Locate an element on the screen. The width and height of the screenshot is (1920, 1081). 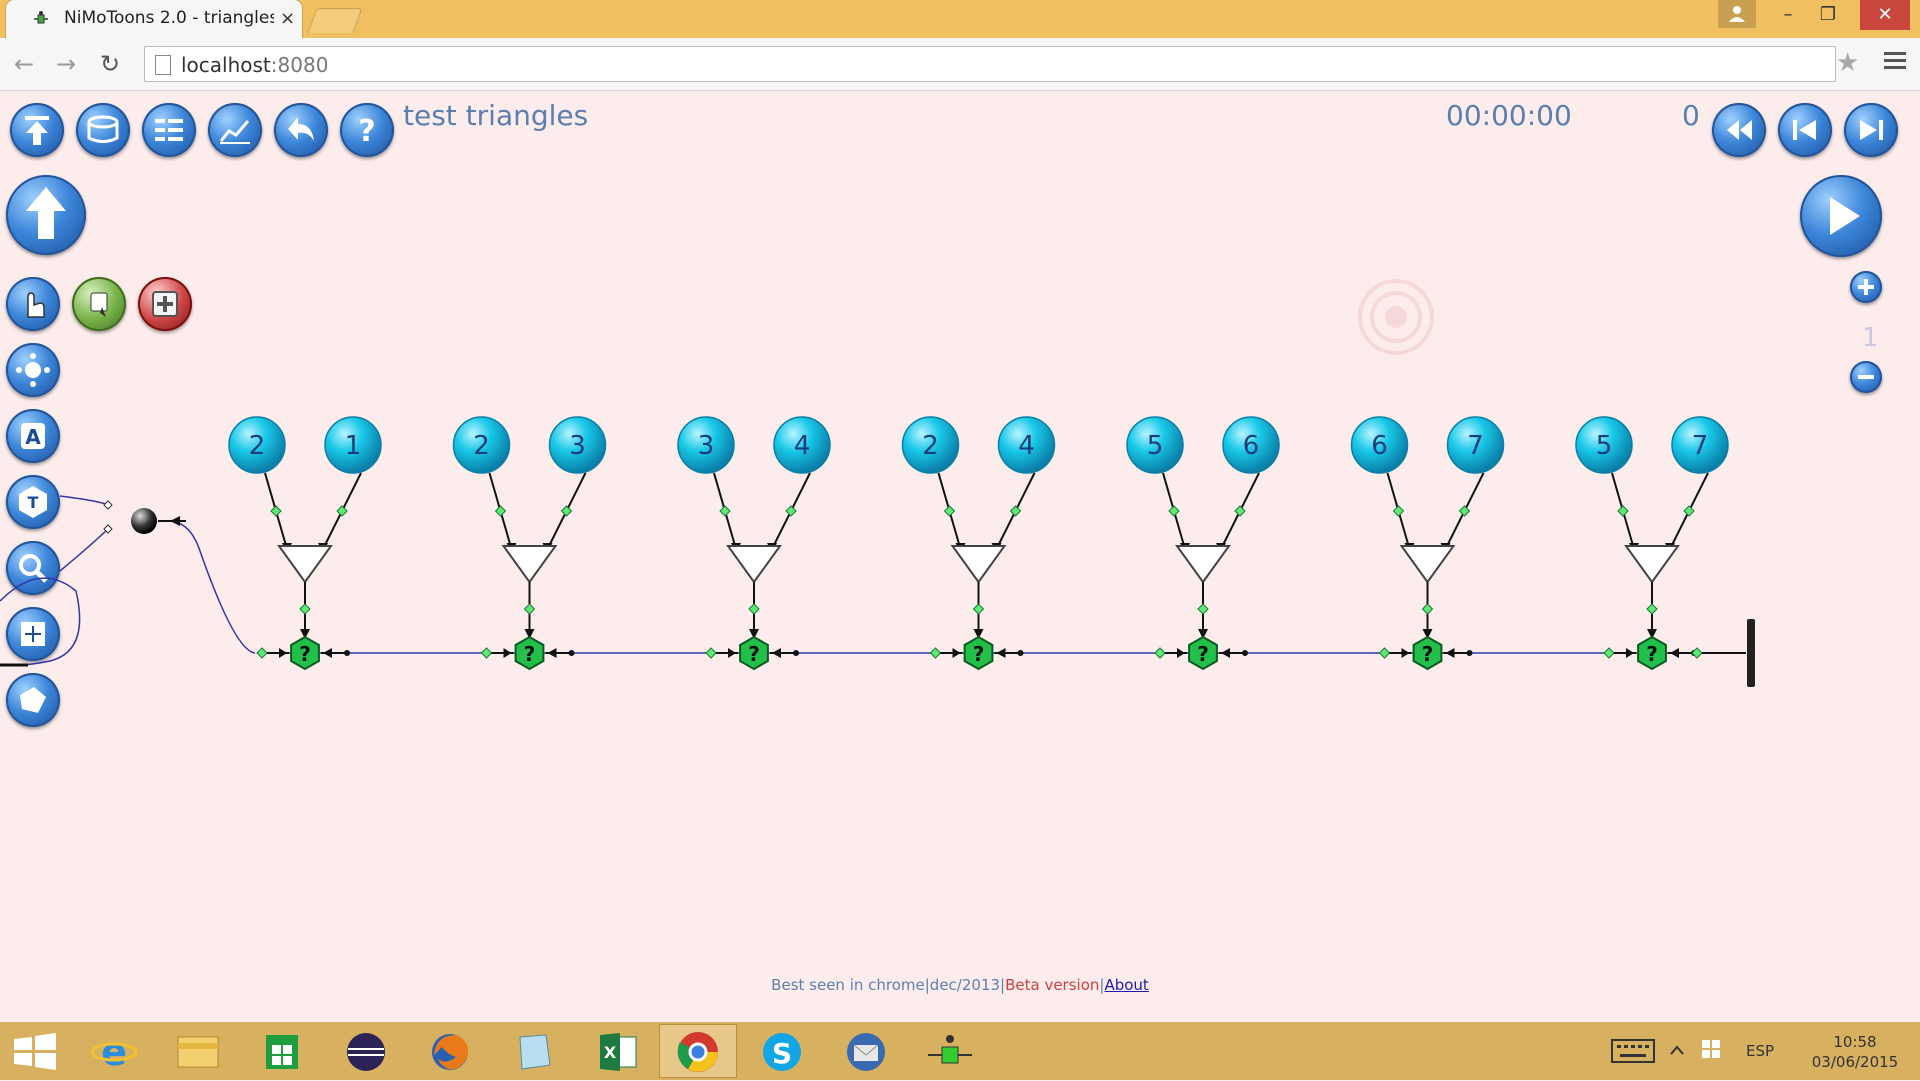
network-app-icon is located at coordinates (950, 1051).